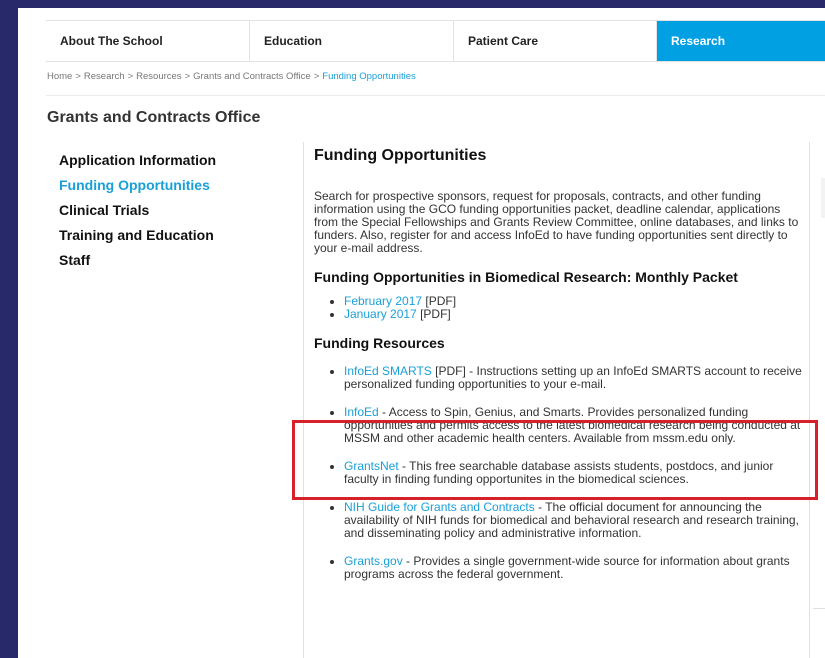 This screenshot has height=658, width=825. What do you see at coordinates (555, 41) in the screenshot?
I see `nav-patient-care: Patient Care` at bounding box center [555, 41].